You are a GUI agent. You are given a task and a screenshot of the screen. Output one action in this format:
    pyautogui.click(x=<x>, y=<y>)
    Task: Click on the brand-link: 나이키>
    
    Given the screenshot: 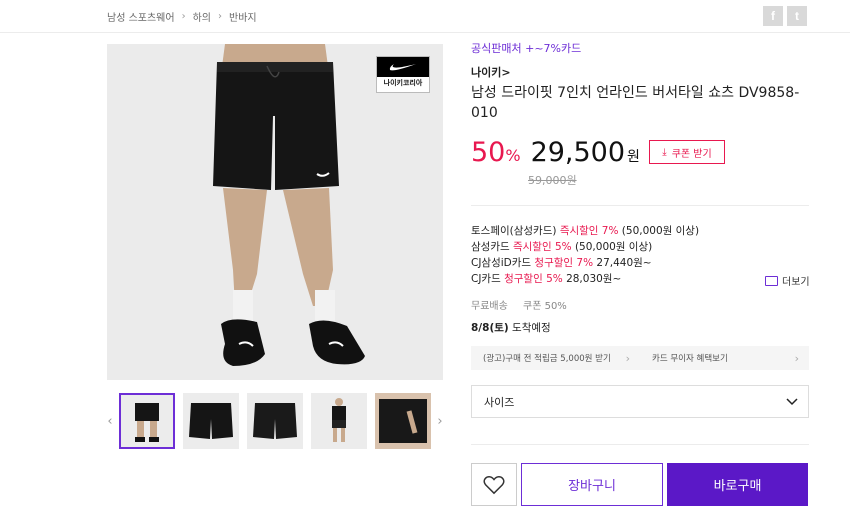 What is the action you would take?
    pyautogui.click(x=641, y=72)
    